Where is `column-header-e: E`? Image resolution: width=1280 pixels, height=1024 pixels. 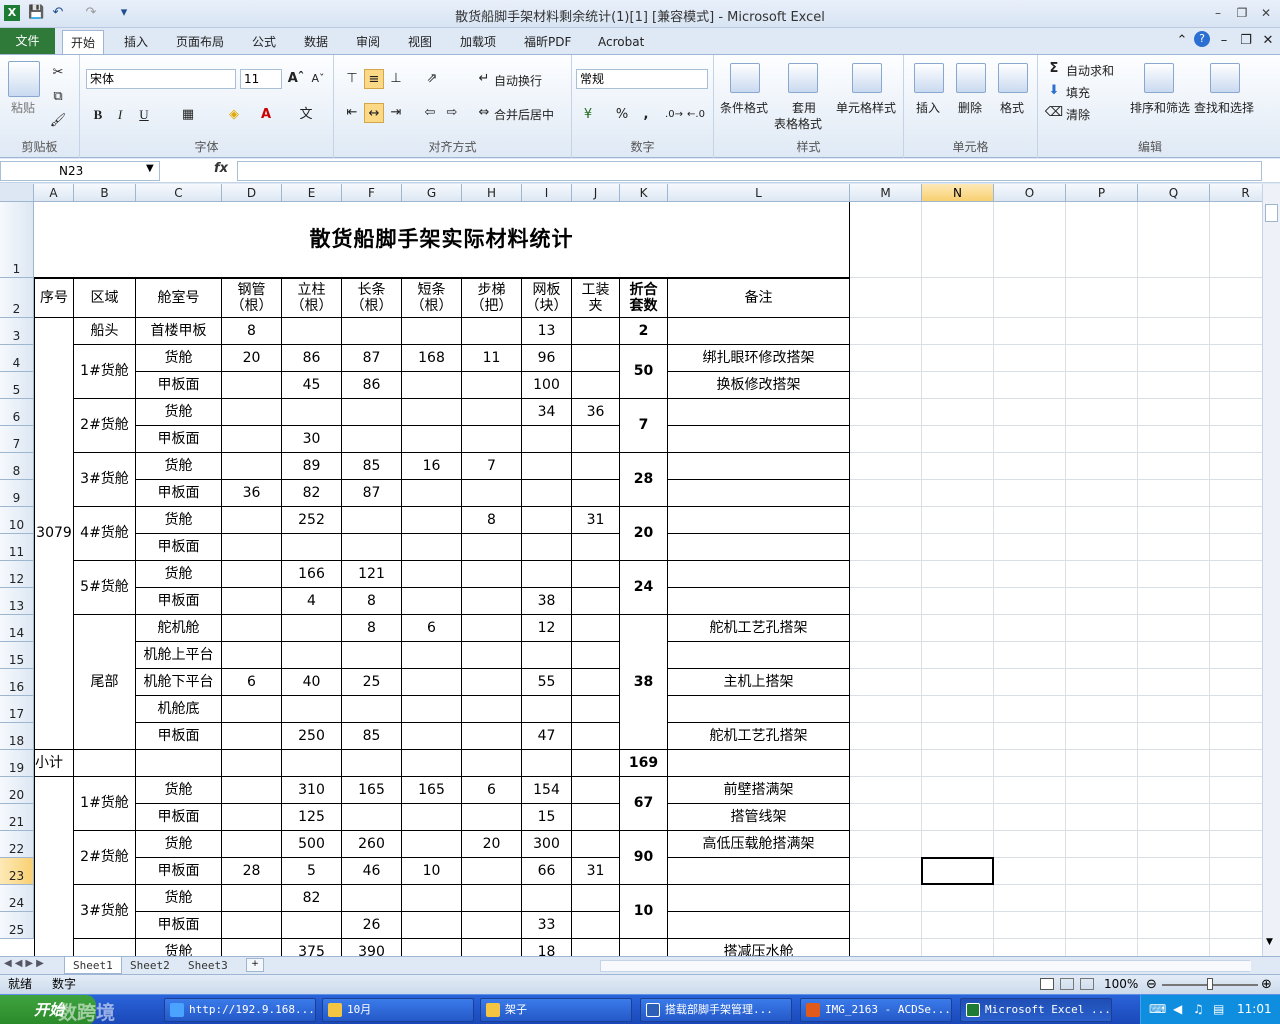 column-header-e: E is located at coordinates (312, 193).